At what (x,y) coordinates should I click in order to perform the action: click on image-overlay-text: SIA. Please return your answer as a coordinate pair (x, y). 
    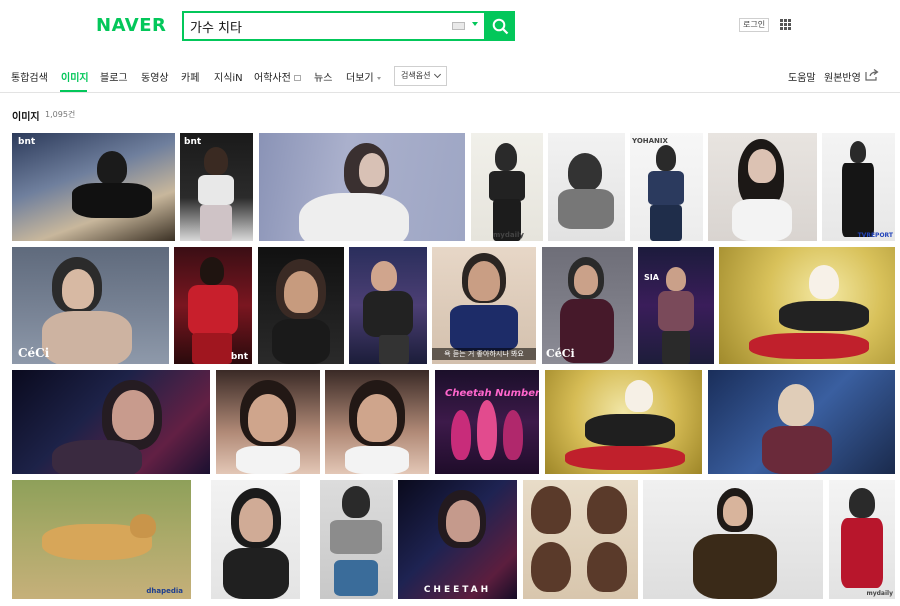
    Looking at the image, I should click on (651, 277).